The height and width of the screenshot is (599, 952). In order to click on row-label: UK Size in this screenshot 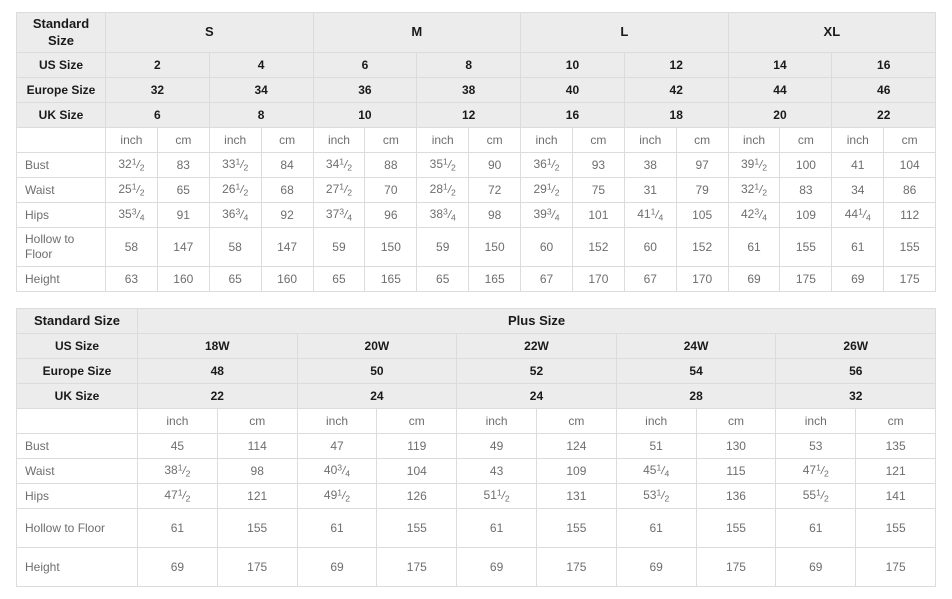, I will do `click(61, 115)`.